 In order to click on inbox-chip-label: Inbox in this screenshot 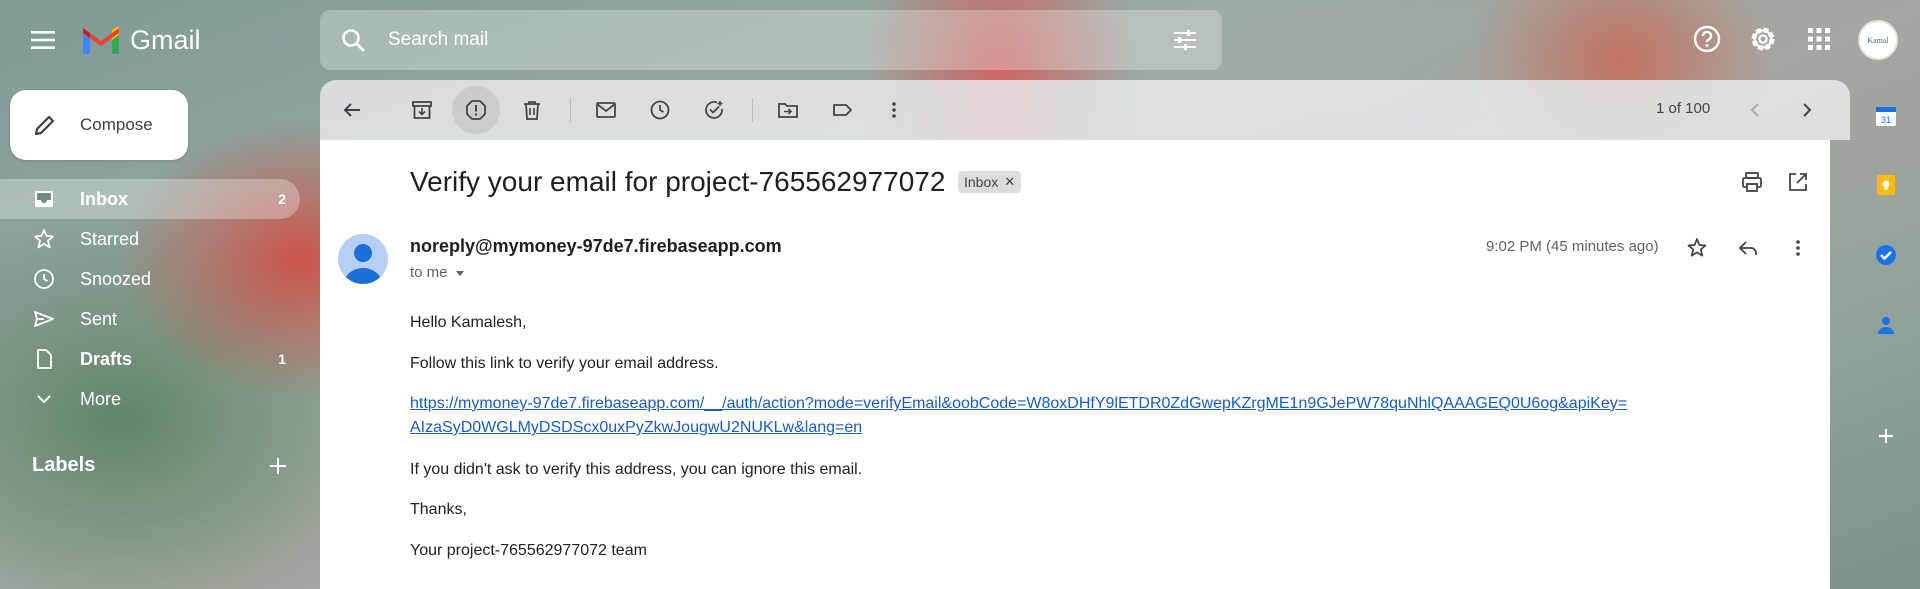, I will do `click(981, 182)`.